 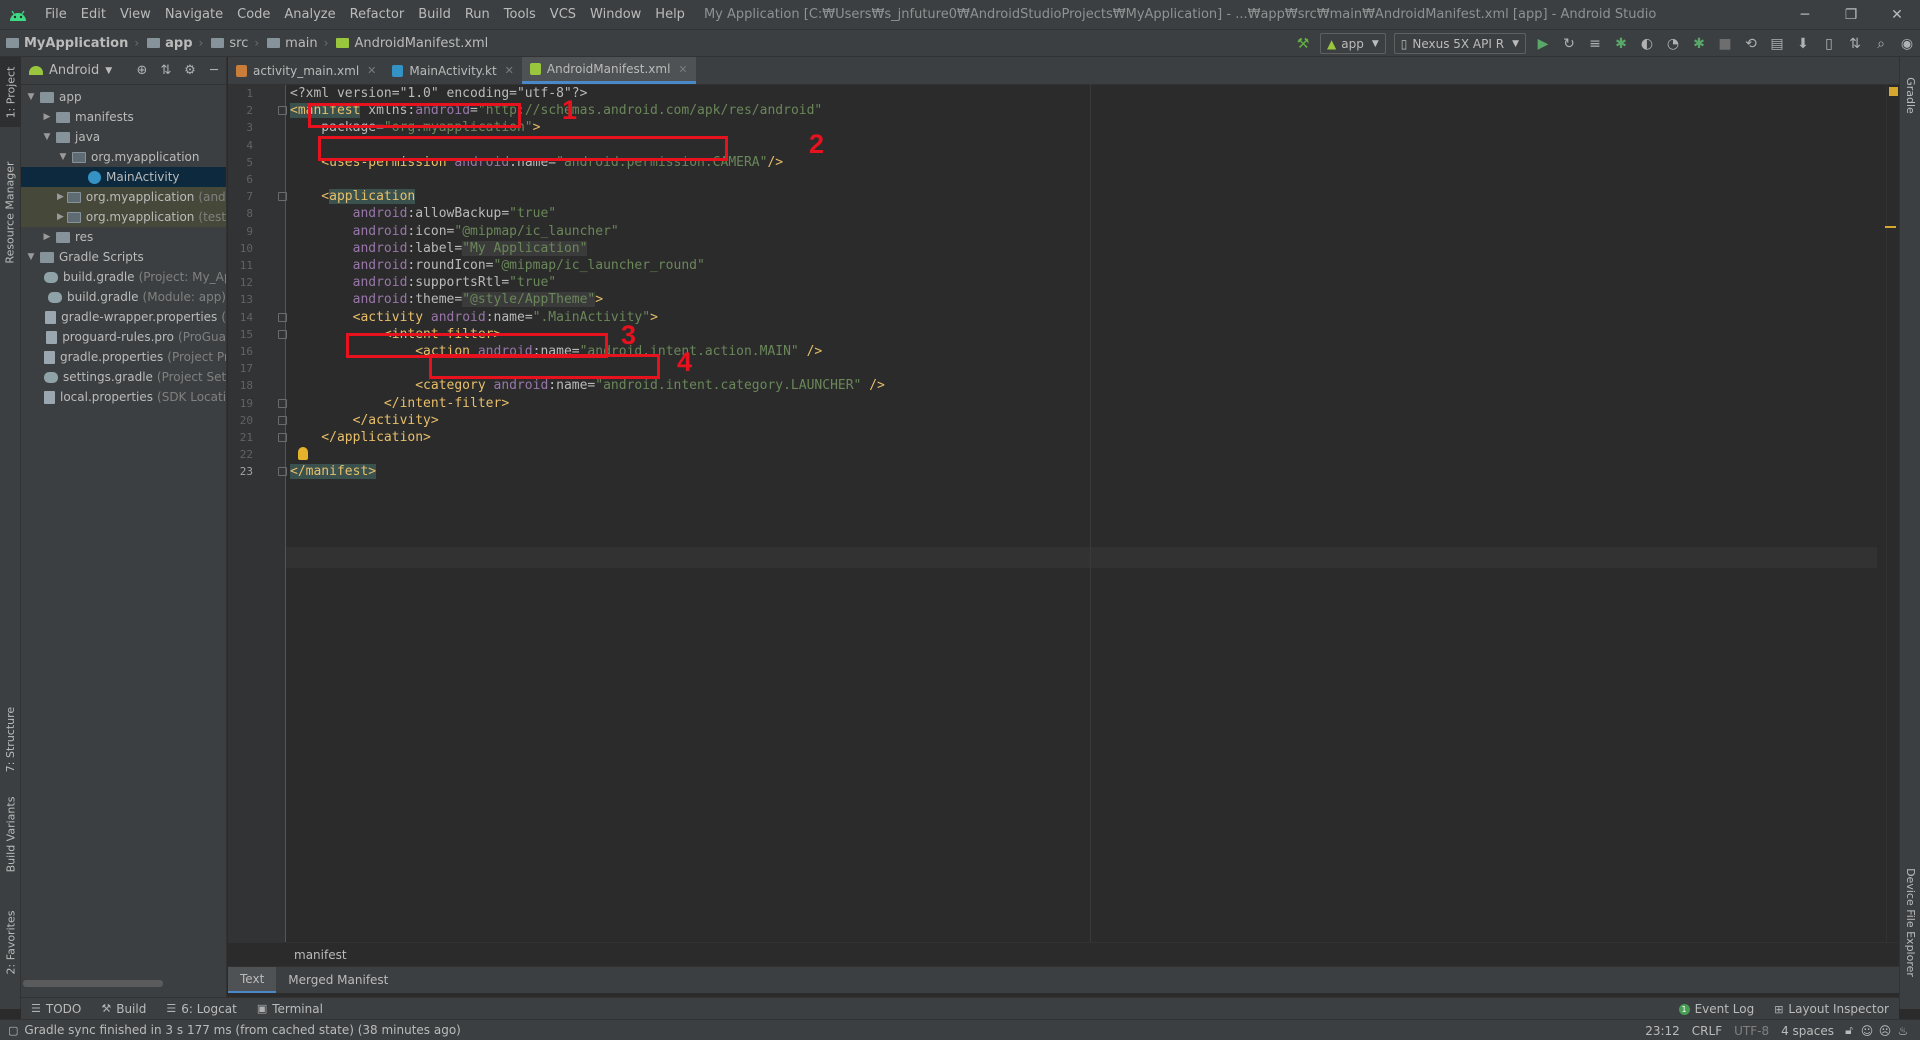 I want to click on menu-navigate: Navigate, so click(x=194, y=14).